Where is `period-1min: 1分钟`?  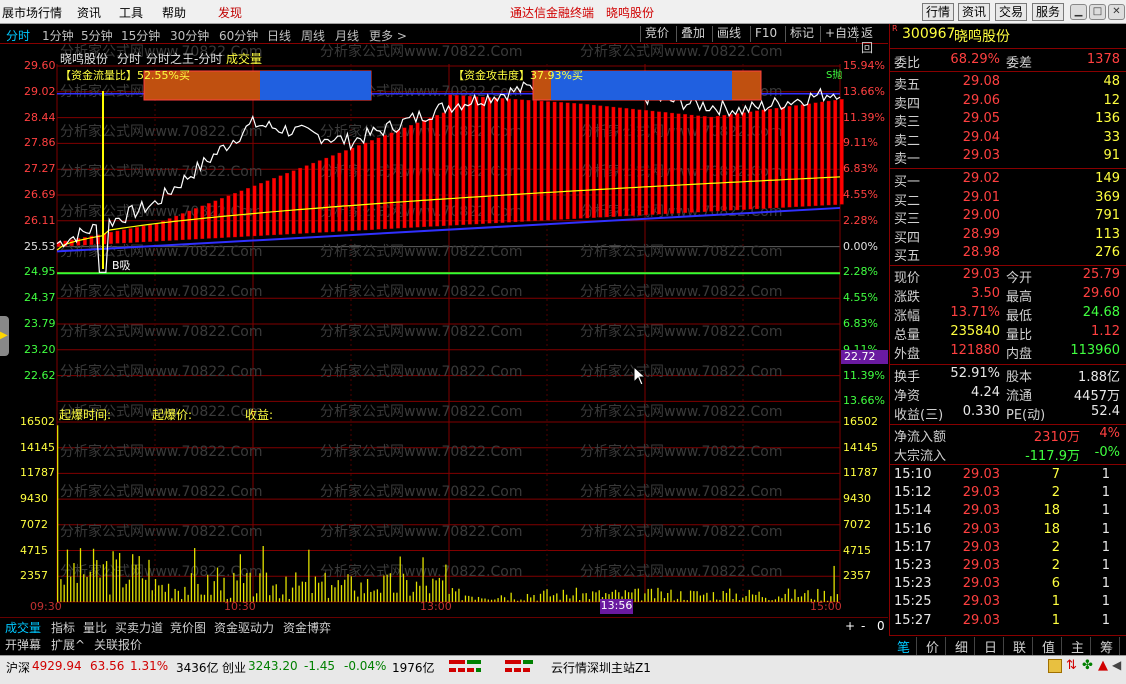 period-1min: 1分钟 is located at coordinates (58, 35).